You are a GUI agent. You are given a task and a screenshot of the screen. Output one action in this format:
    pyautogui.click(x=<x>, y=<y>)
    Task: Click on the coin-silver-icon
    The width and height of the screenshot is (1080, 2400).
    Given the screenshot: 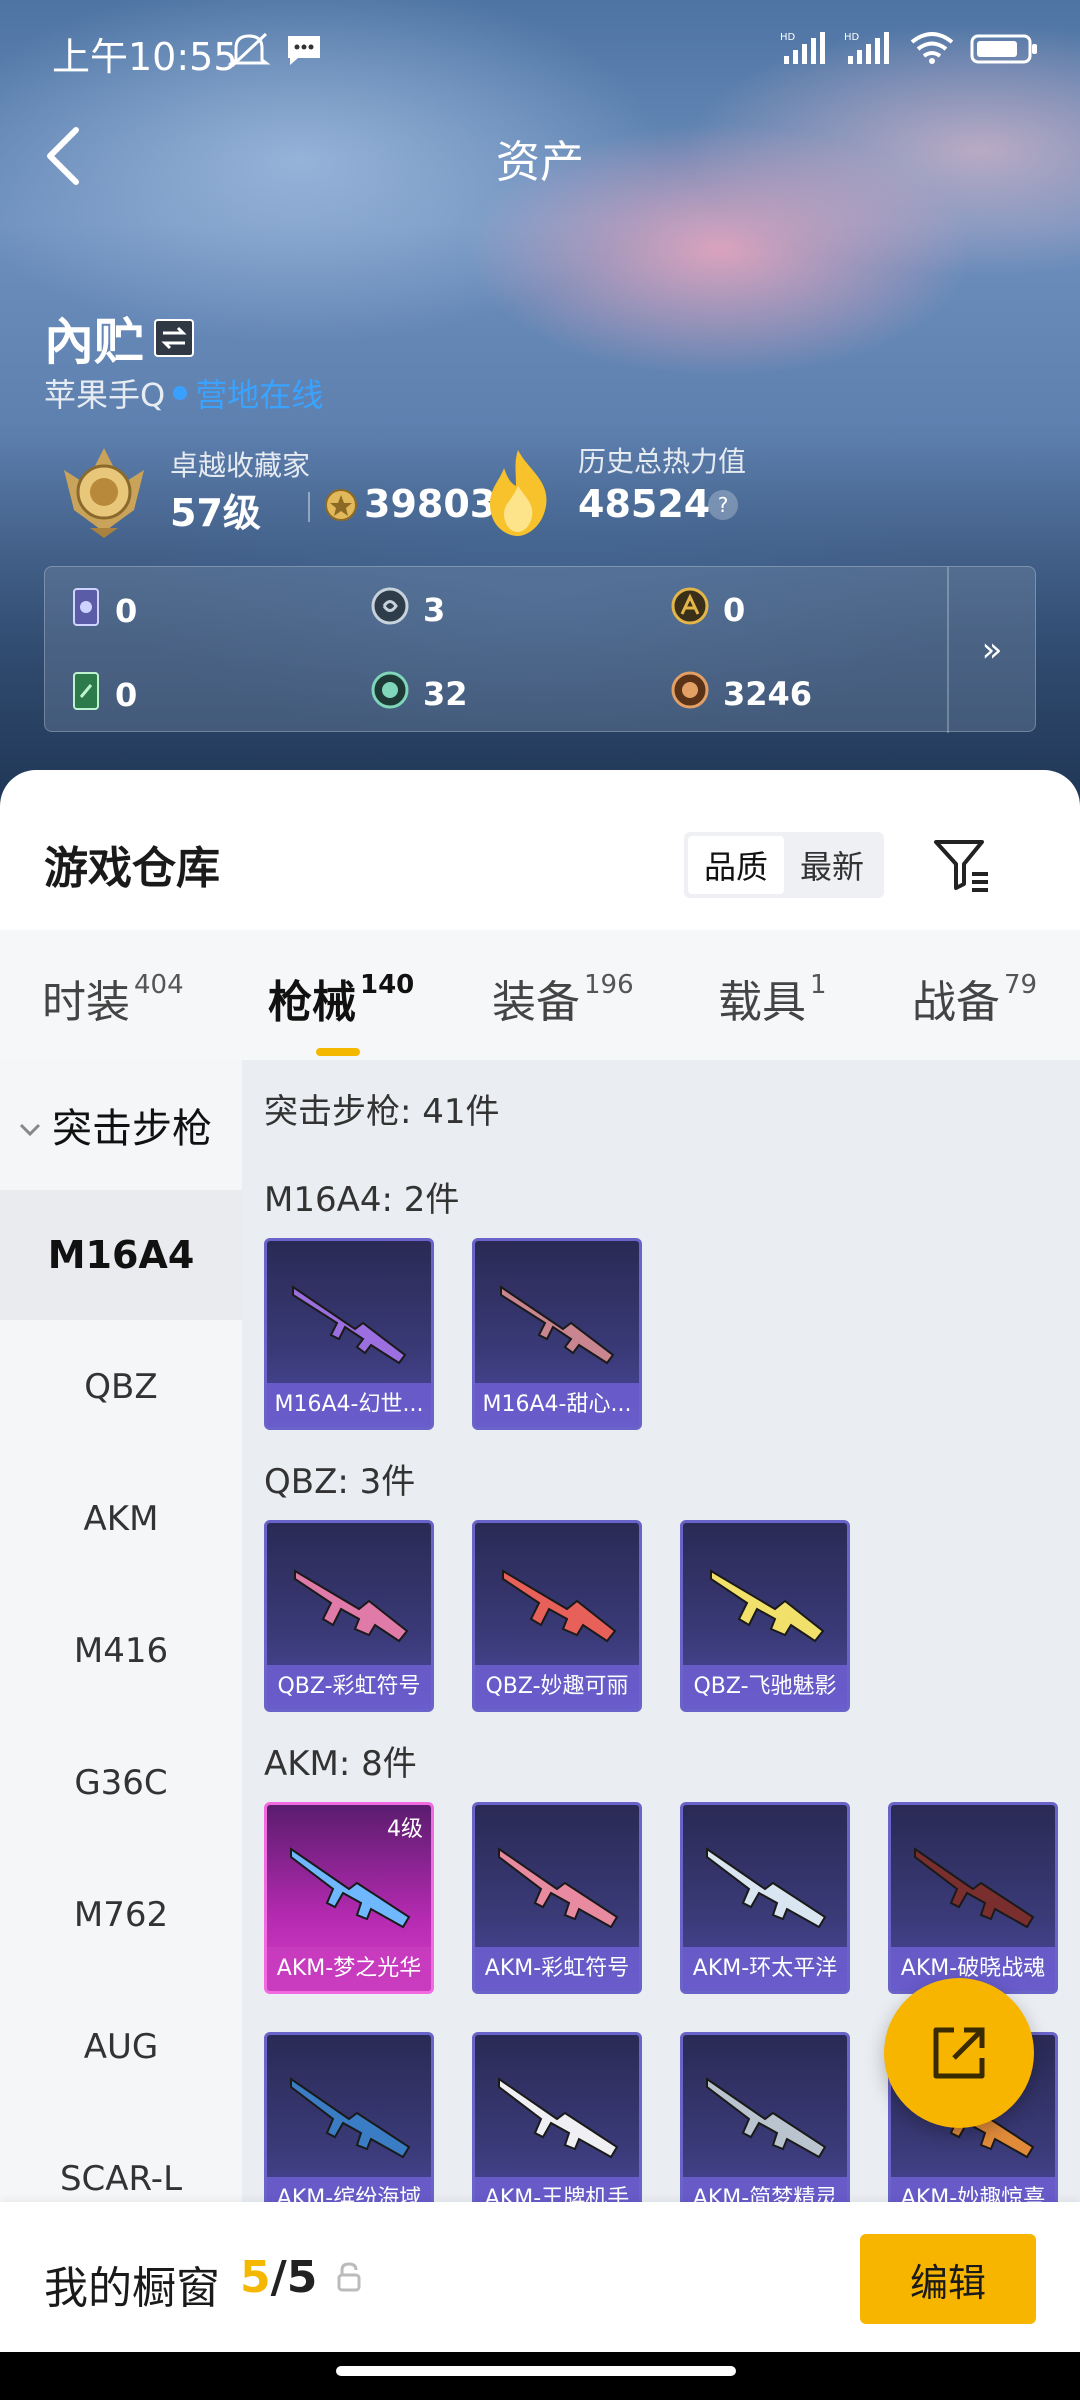 What is the action you would take?
    pyautogui.click(x=390, y=610)
    